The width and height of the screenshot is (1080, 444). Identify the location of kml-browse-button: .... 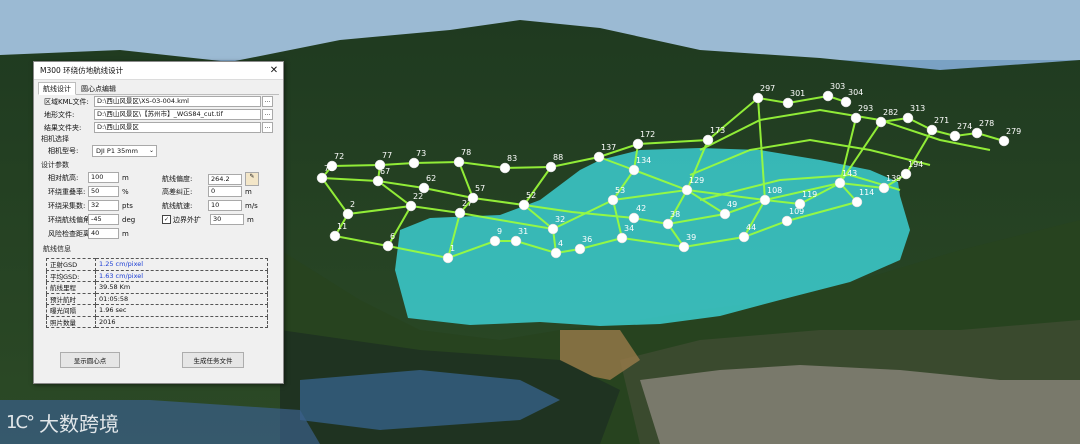
(267, 101).